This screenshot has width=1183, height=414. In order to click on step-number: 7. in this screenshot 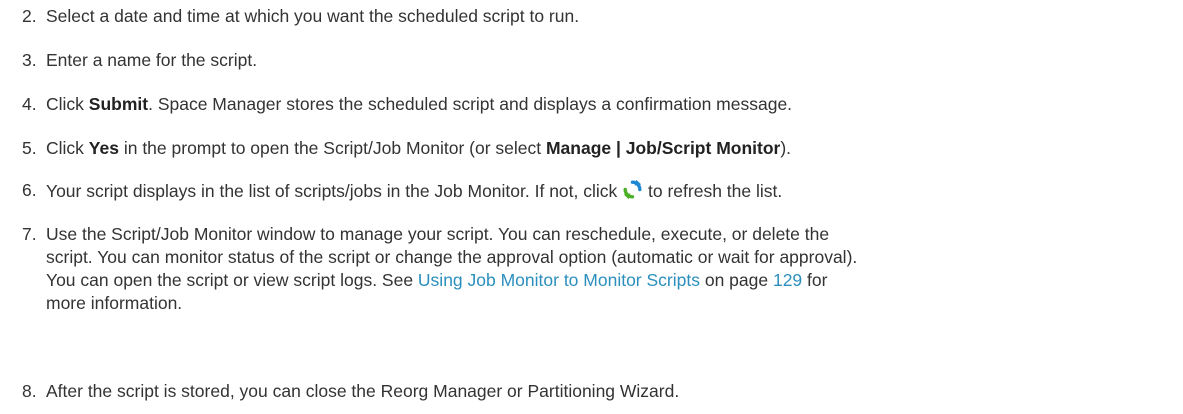, I will do `click(29, 234)`.